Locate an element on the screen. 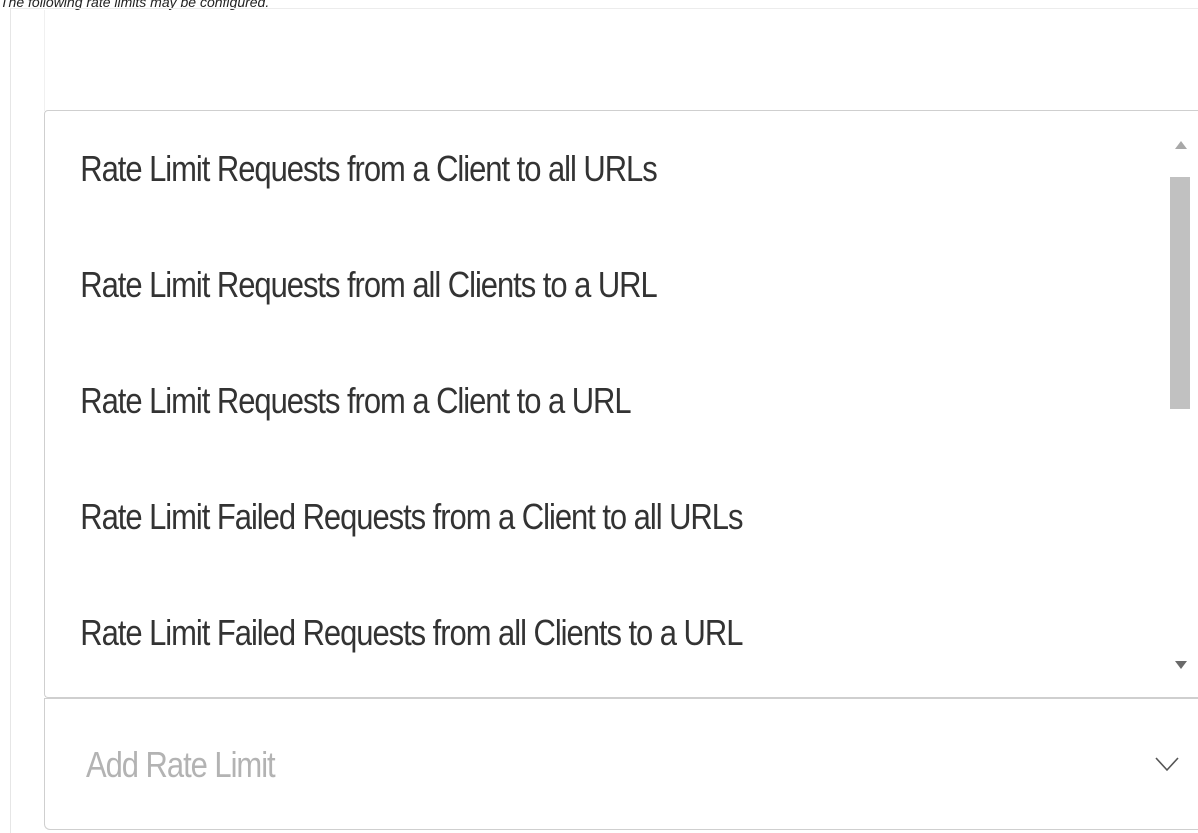 This screenshot has width=1198, height=833. scrollbar is located at coordinates (1182, 404).